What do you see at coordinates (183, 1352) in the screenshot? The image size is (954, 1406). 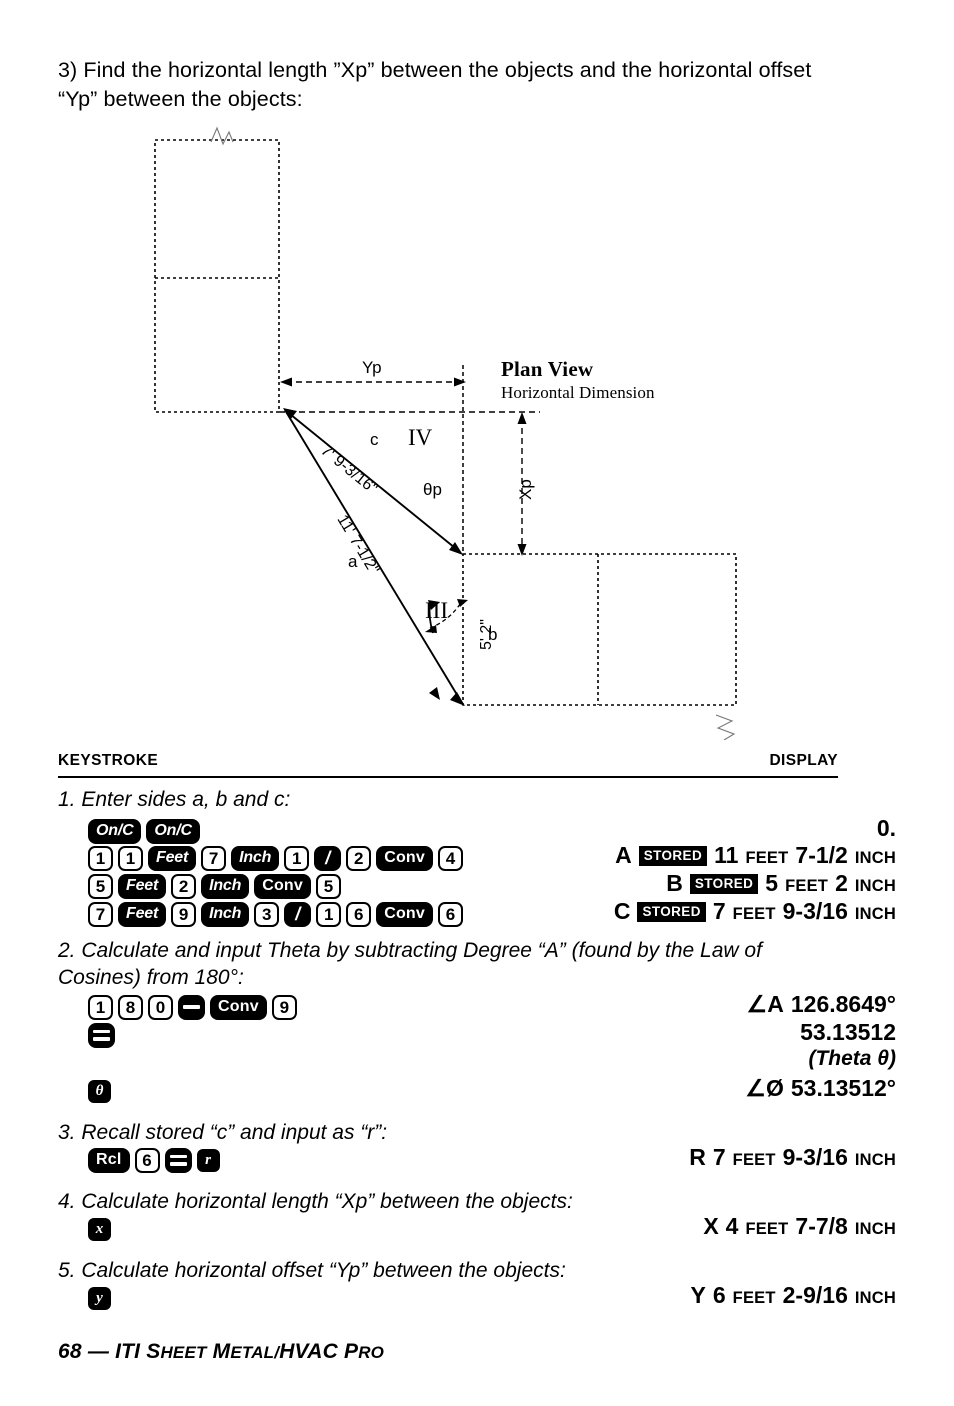 I see `footer-title-heet: HEET` at bounding box center [183, 1352].